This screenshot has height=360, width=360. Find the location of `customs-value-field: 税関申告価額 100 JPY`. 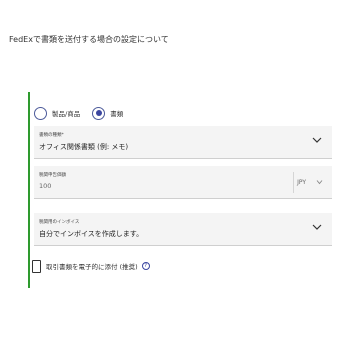

customs-value-field: 税関申告価額 100 JPY is located at coordinates (183, 182).